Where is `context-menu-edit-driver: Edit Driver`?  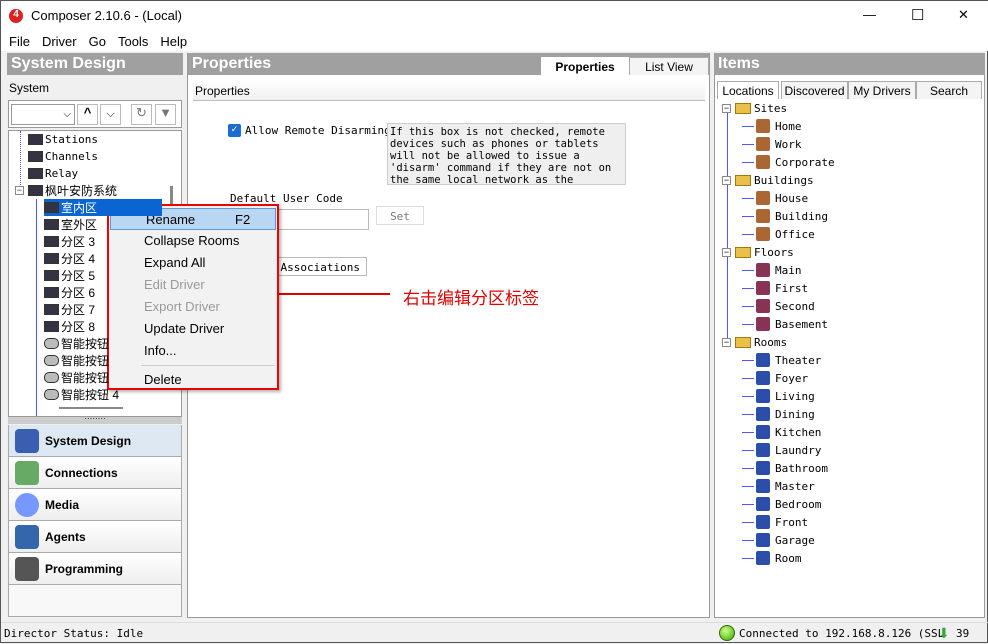
context-menu-edit-driver: Edit Driver is located at coordinates (193, 285).